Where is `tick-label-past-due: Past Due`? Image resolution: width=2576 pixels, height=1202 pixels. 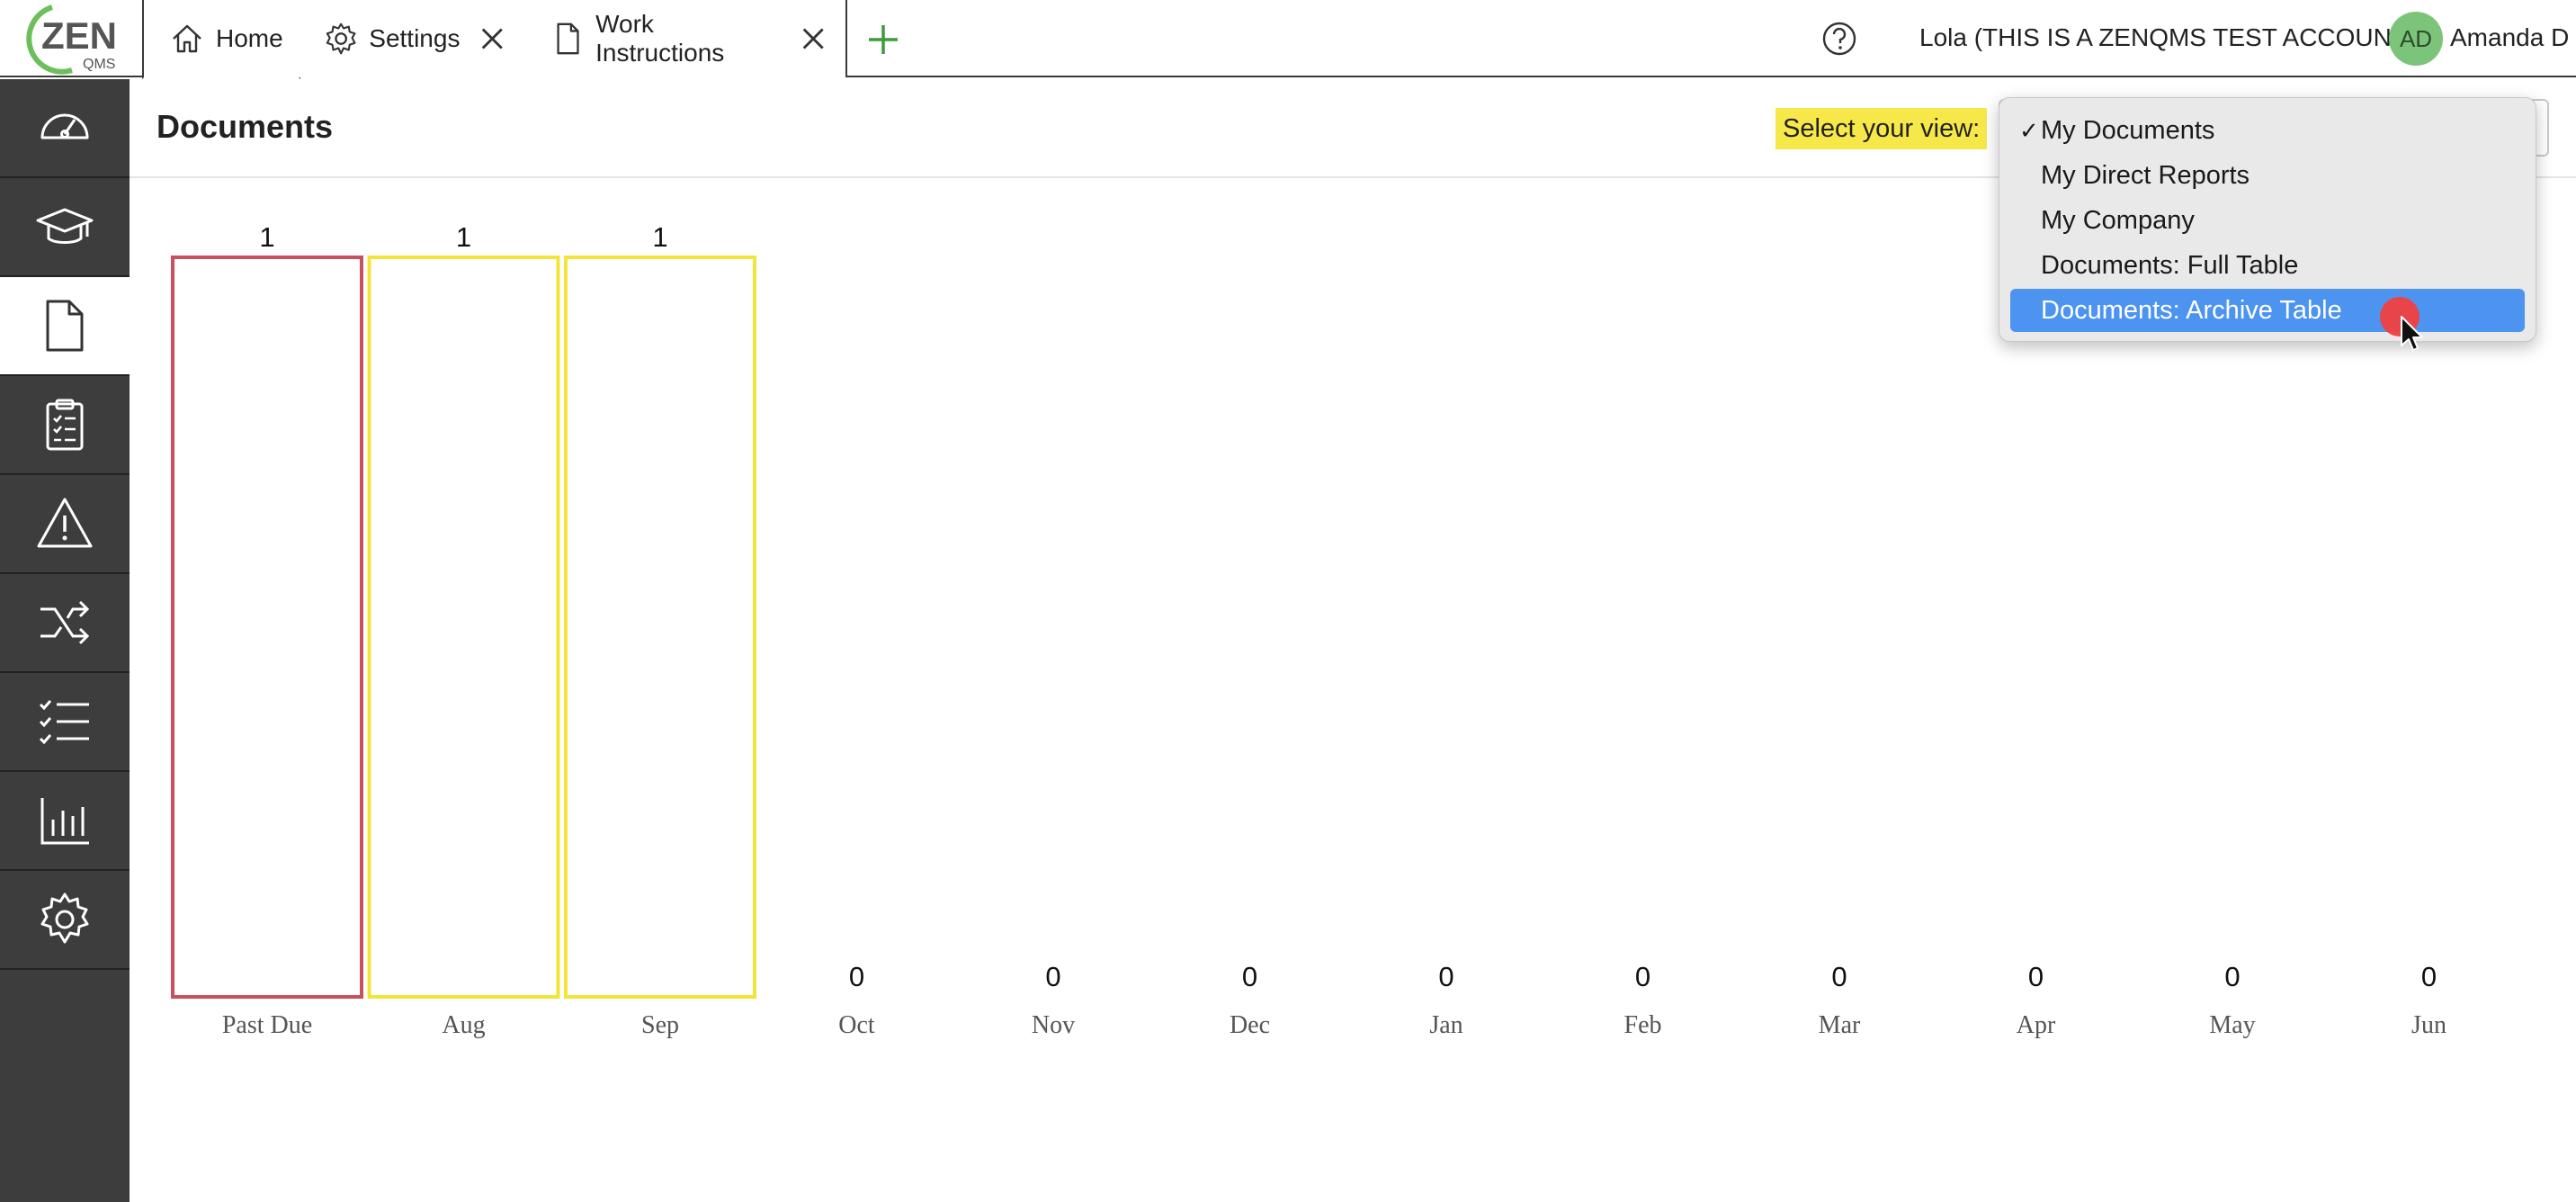
tick-label-past-due: Past Due is located at coordinates (267, 1025).